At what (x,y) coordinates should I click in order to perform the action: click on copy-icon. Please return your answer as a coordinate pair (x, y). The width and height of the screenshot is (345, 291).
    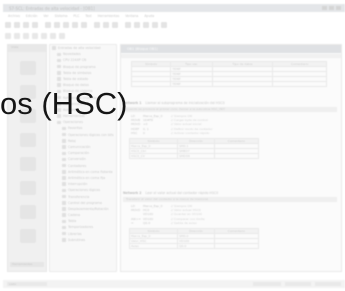
    Looking at the image, I should click on (57, 25).